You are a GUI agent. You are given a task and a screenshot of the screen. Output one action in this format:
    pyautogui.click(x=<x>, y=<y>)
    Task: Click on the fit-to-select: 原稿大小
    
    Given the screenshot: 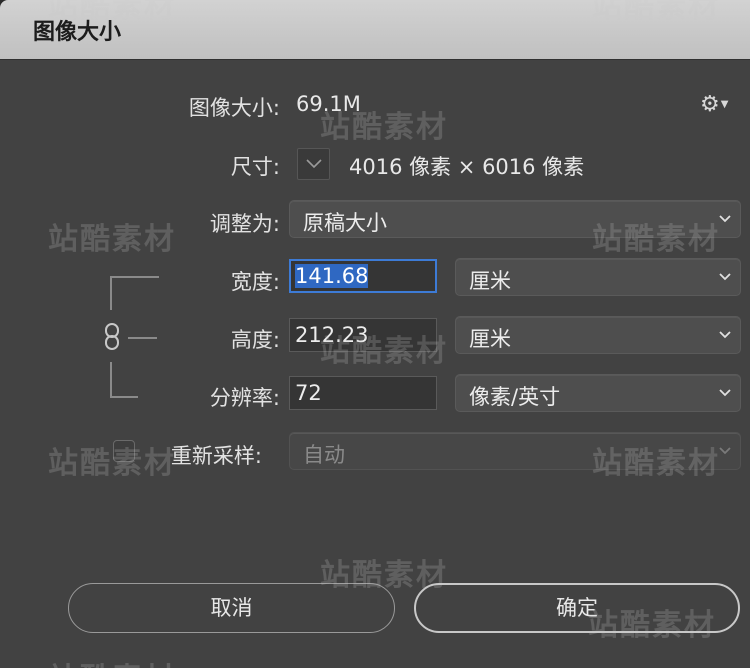 What is the action you would take?
    pyautogui.click(x=515, y=219)
    